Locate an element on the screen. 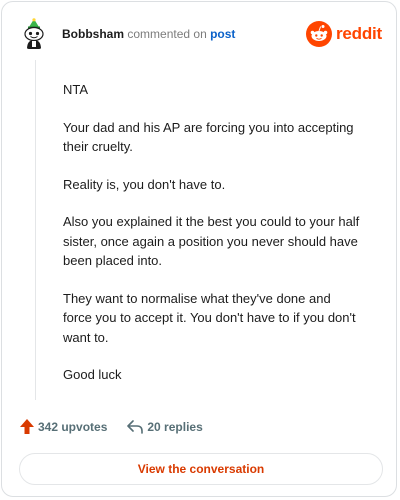 This screenshot has width=400, height=500. avatar is located at coordinates (34, 34).